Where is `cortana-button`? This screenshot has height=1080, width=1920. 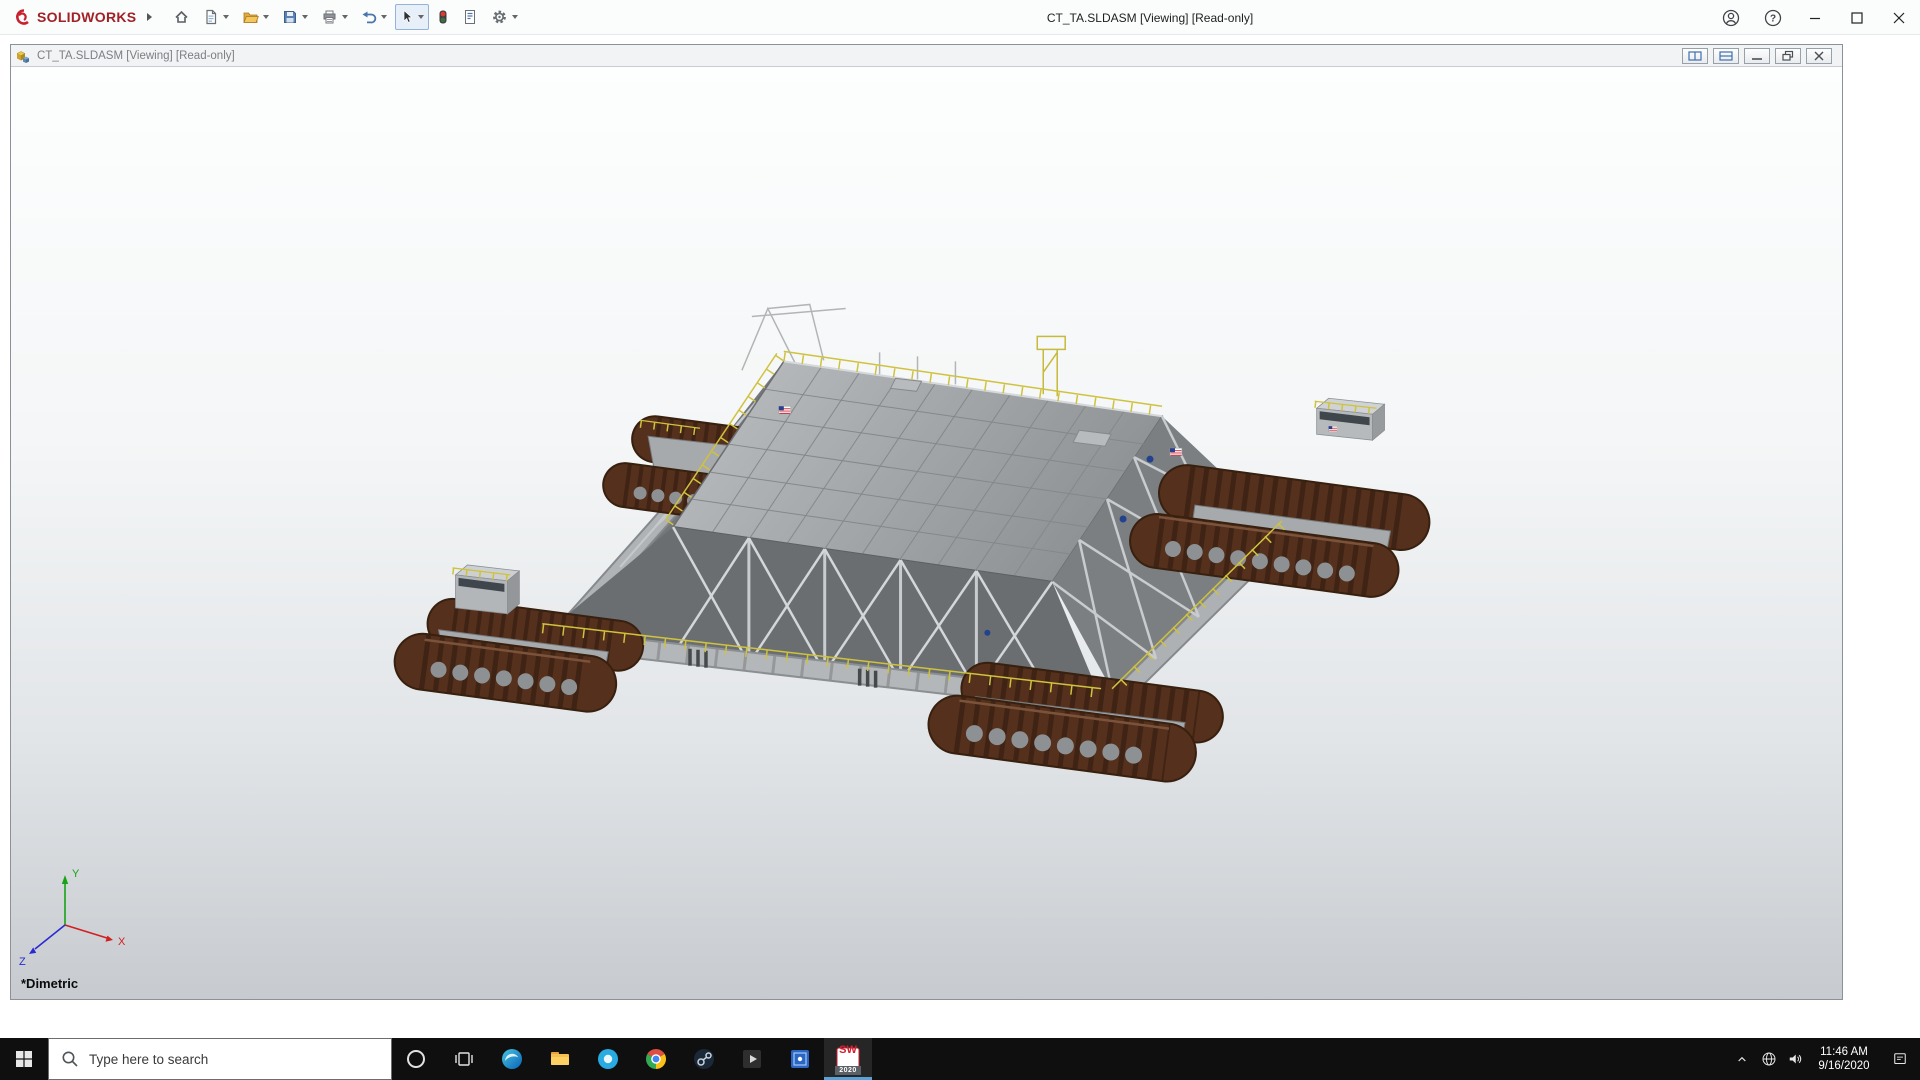
cortana-button is located at coordinates (416, 1059).